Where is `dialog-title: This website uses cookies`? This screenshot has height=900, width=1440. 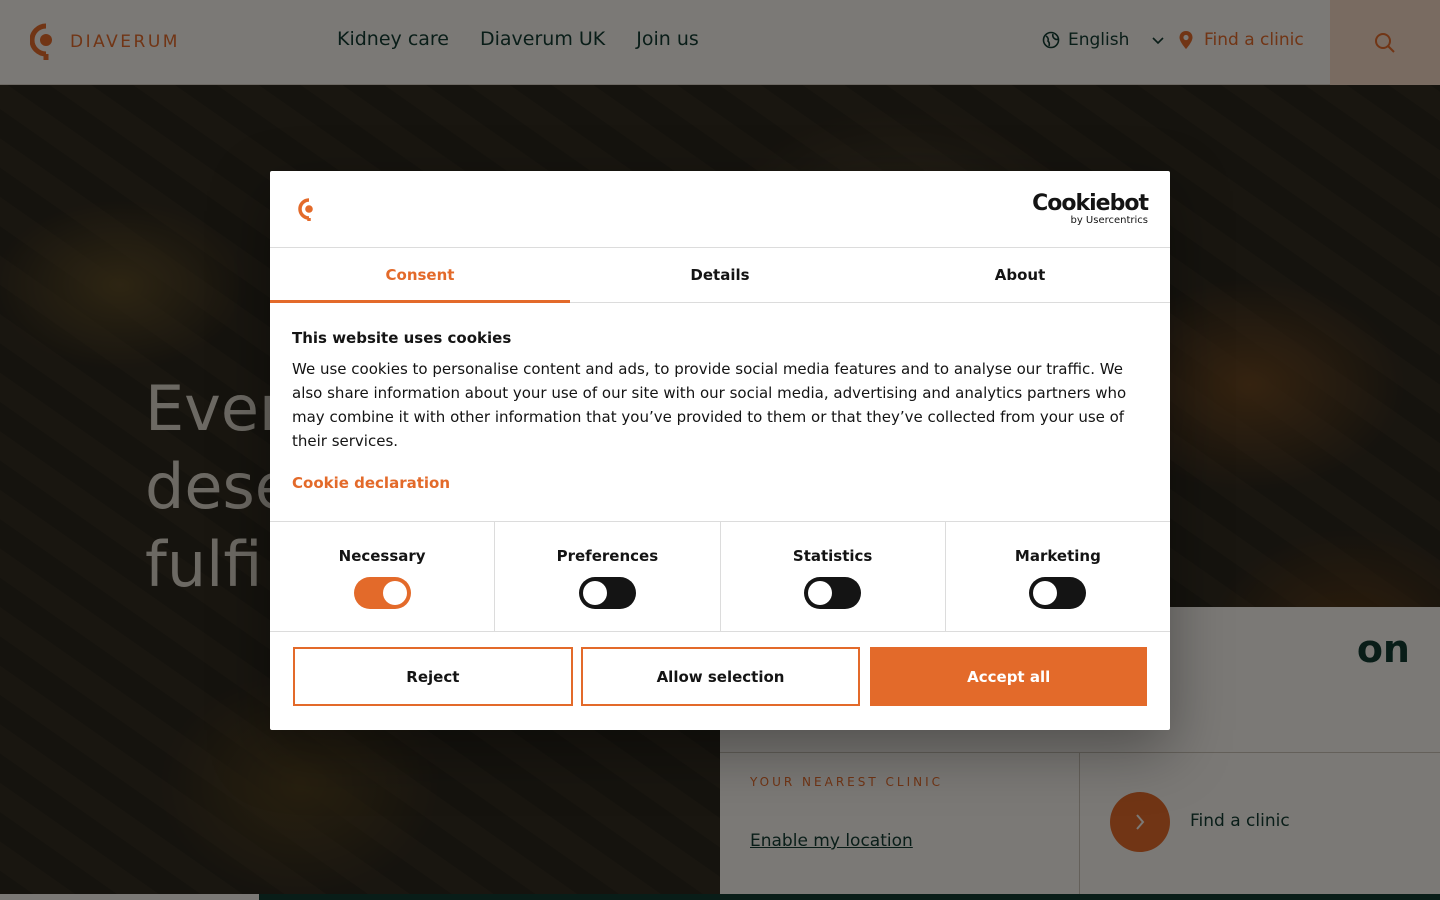 dialog-title: This website uses cookies is located at coordinates (402, 338).